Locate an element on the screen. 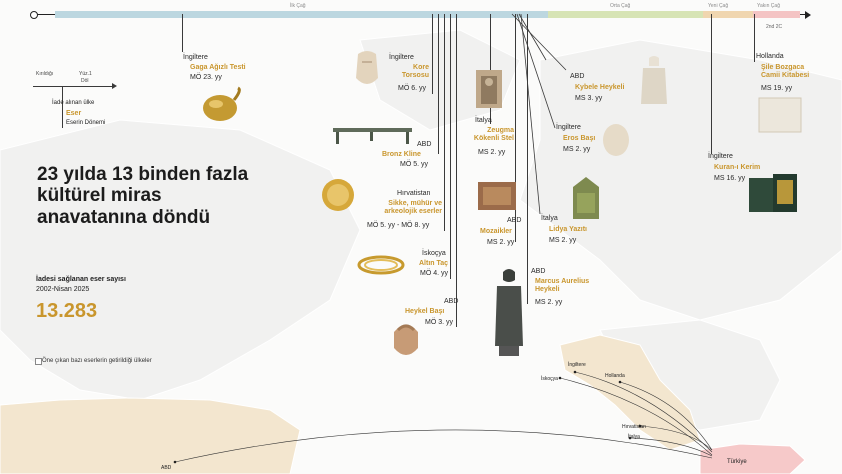  artifact-date: MÖ 6. yy is located at coordinates (412, 88).